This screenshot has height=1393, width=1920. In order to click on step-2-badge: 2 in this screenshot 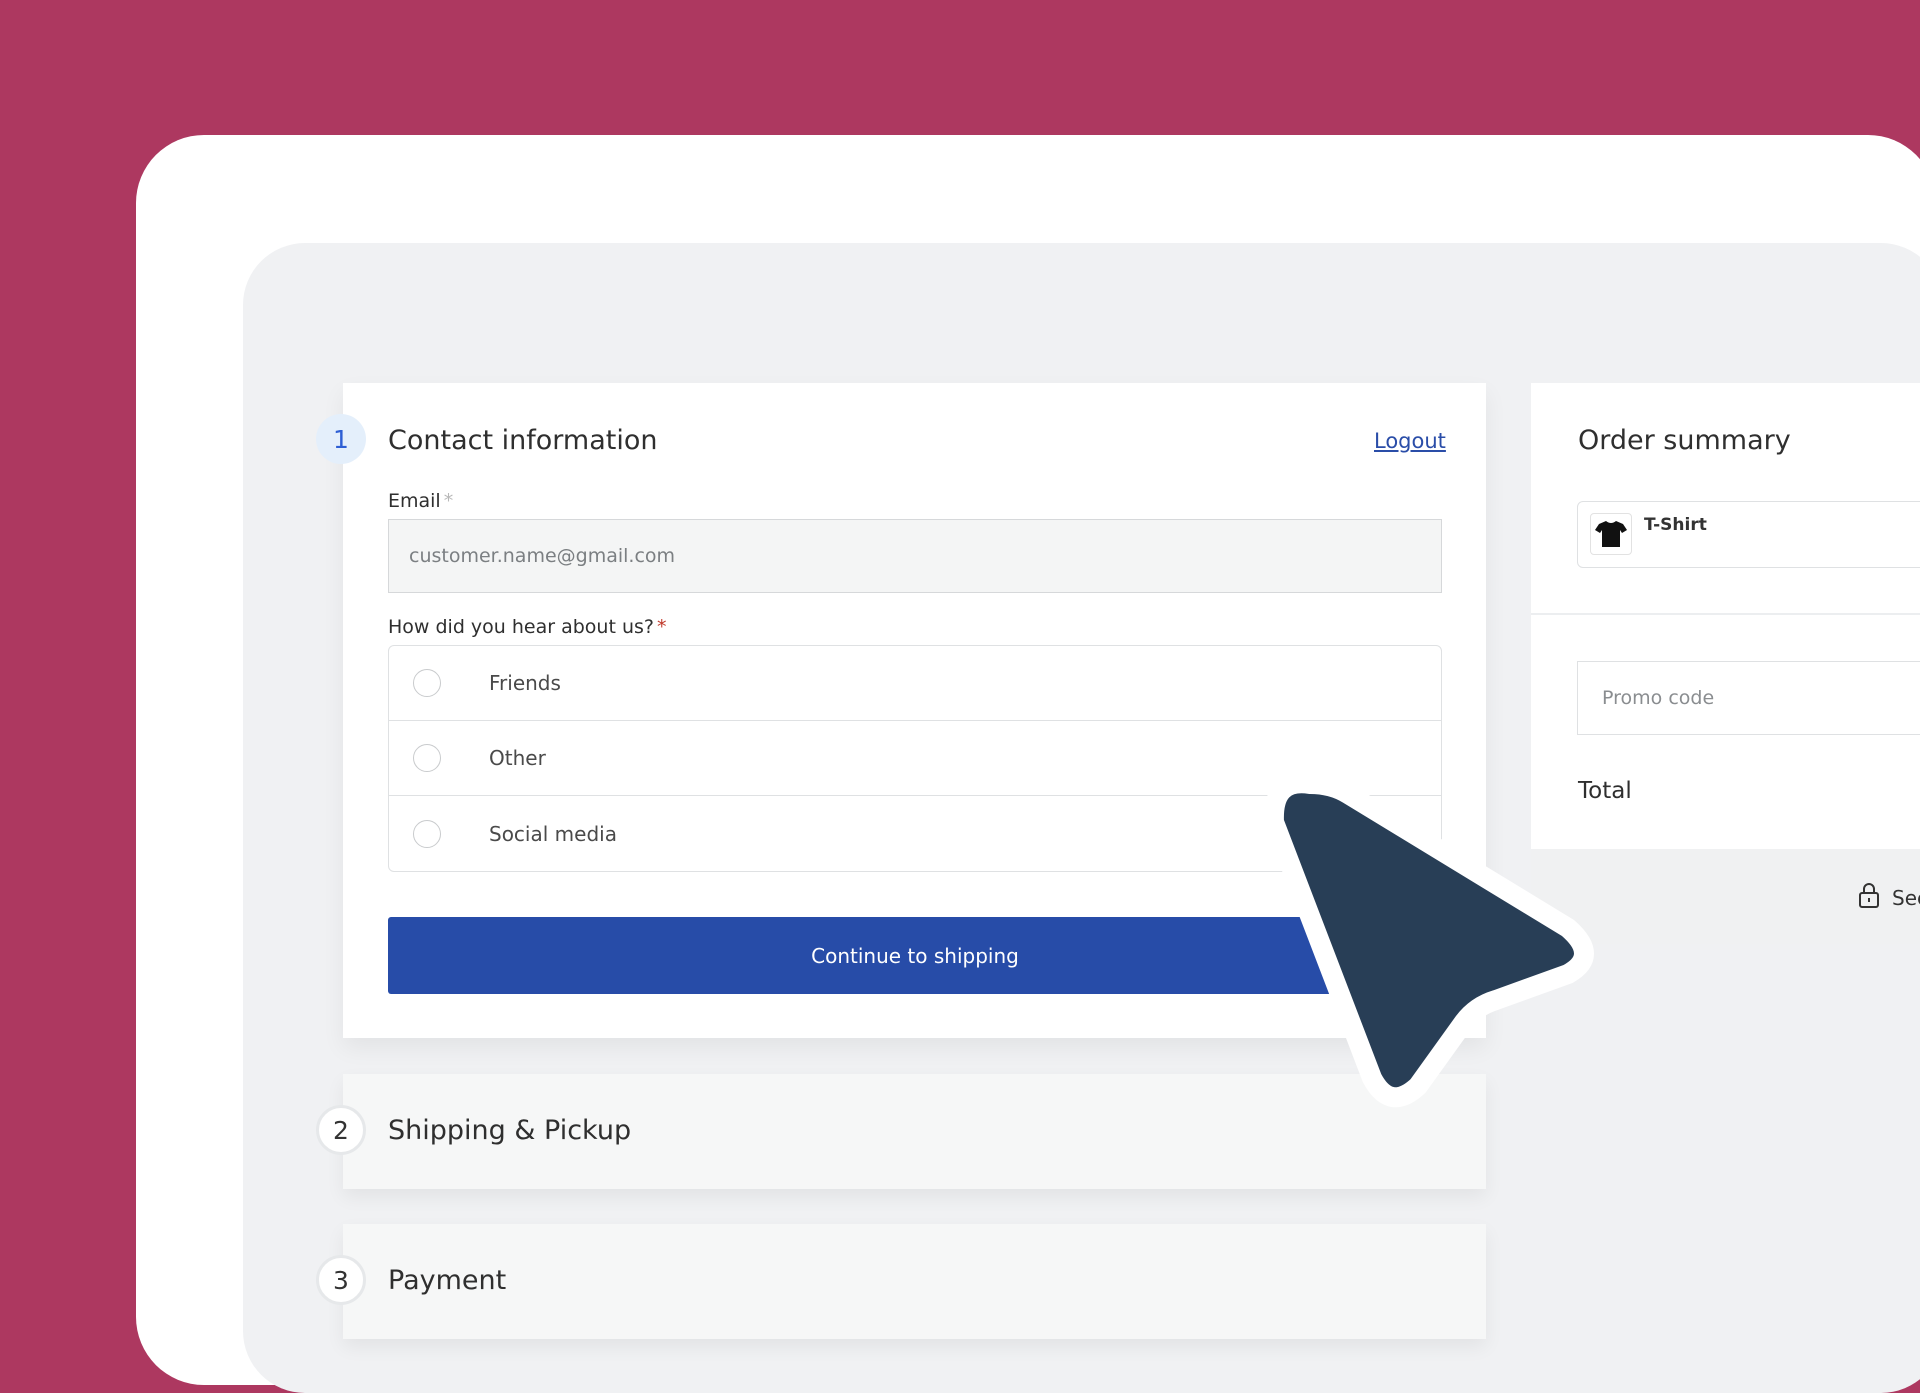, I will do `click(341, 1130)`.